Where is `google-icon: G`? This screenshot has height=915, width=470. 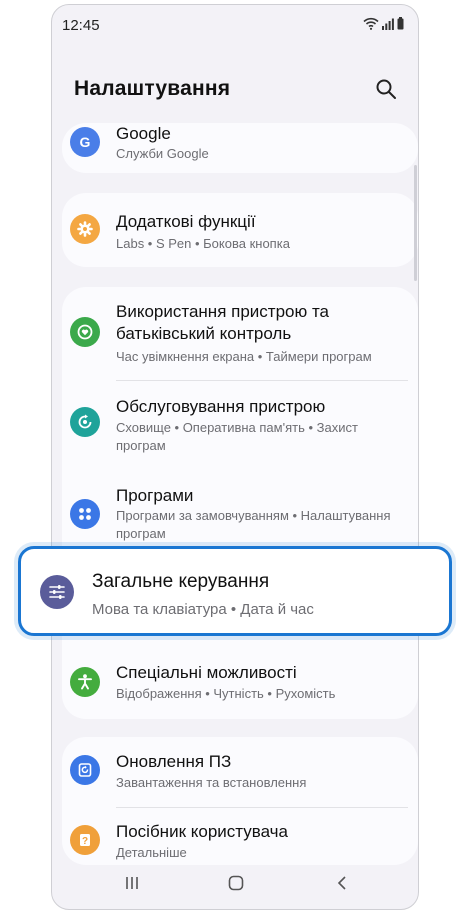
google-icon: G is located at coordinates (85, 142).